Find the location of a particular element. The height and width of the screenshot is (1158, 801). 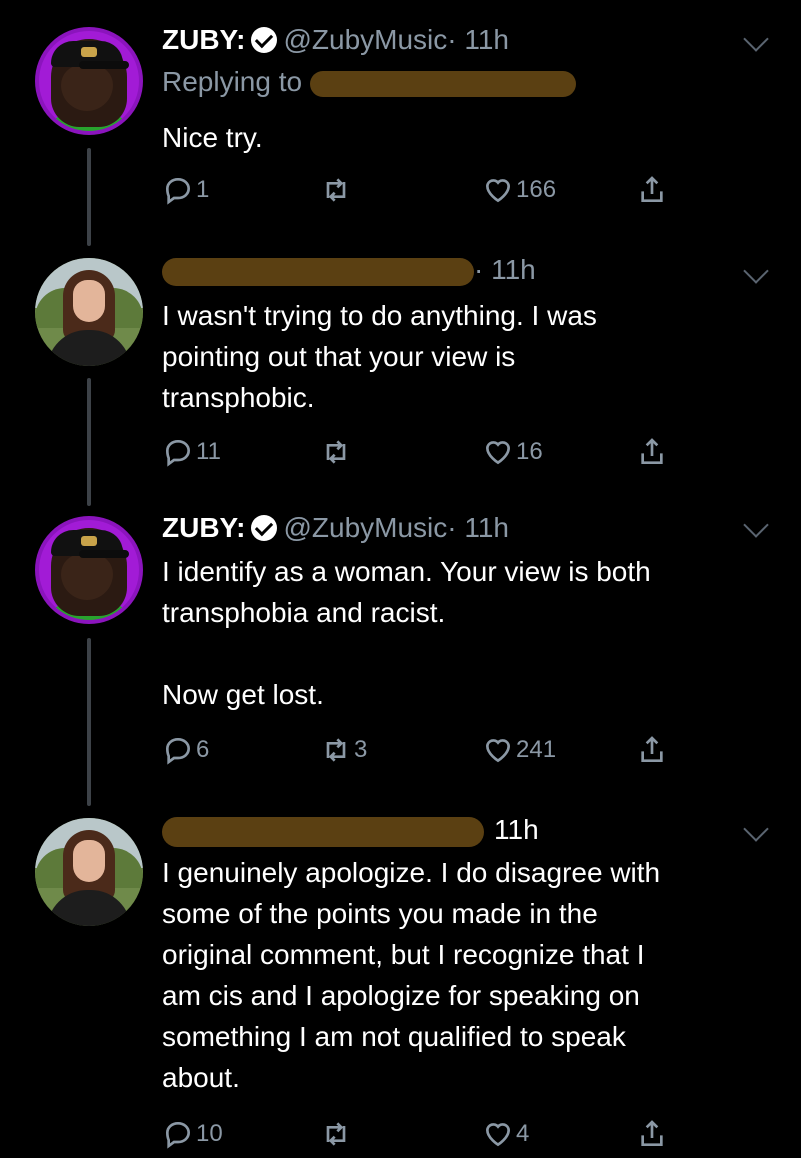

tweet-actions: 1 166 is located at coordinates (442, 190).